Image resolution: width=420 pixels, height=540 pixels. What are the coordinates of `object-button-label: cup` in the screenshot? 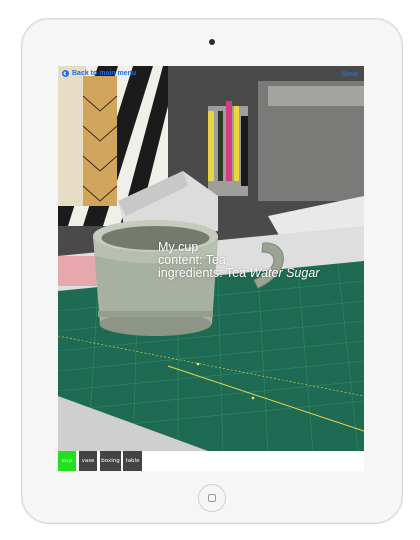 It's located at (66, 461).